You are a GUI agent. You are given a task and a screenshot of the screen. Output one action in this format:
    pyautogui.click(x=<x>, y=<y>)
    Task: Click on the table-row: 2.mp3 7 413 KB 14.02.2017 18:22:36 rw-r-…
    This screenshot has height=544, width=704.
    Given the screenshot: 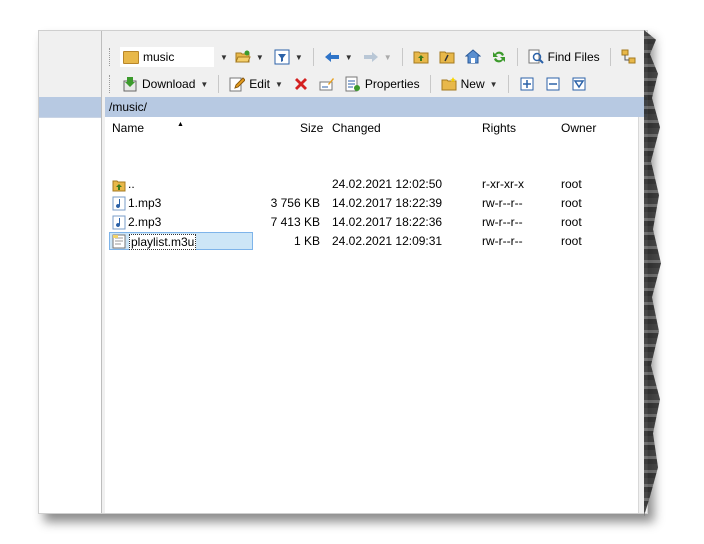 What is the action you would take?
    pyautogui.click(x=376, y=222)
    